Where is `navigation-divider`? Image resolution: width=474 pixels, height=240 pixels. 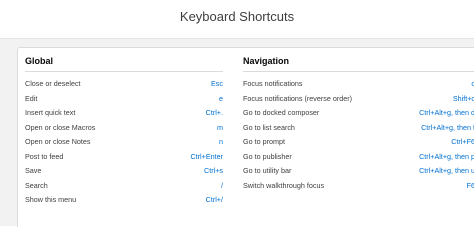
navigation-divider is located at coordinates (358, 71).